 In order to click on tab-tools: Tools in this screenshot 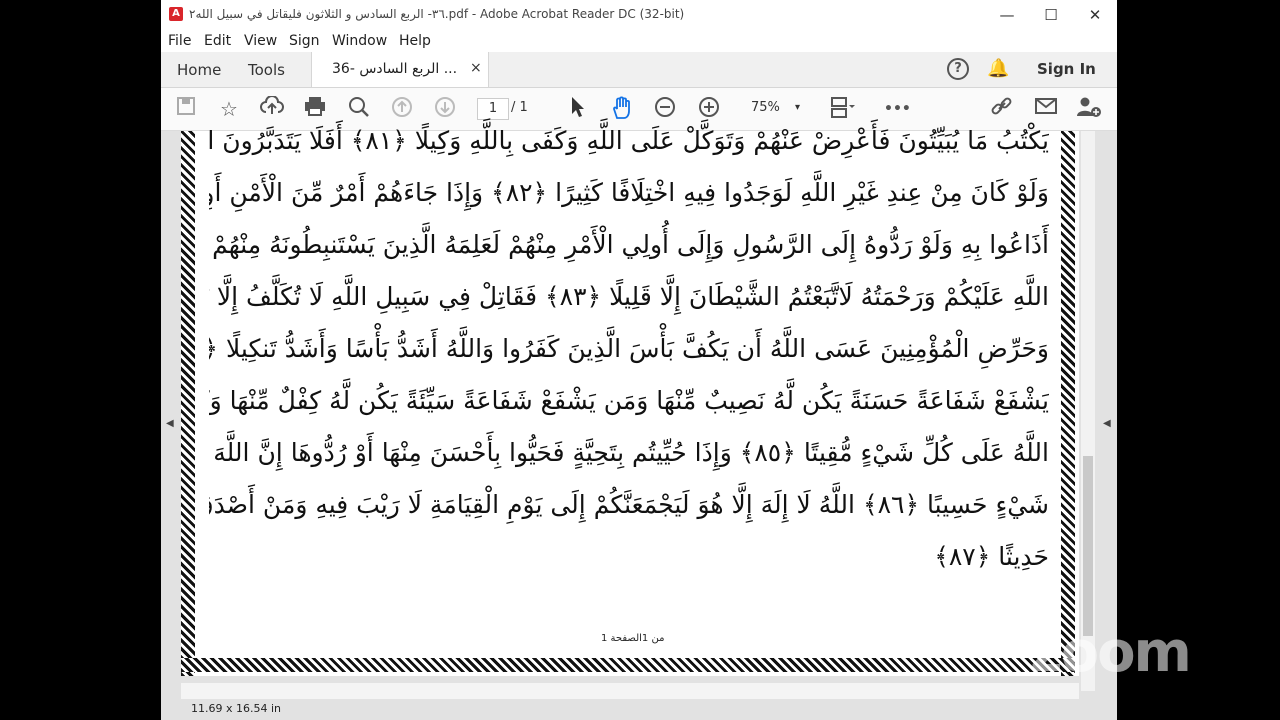, I will do `click(266, 70)`.